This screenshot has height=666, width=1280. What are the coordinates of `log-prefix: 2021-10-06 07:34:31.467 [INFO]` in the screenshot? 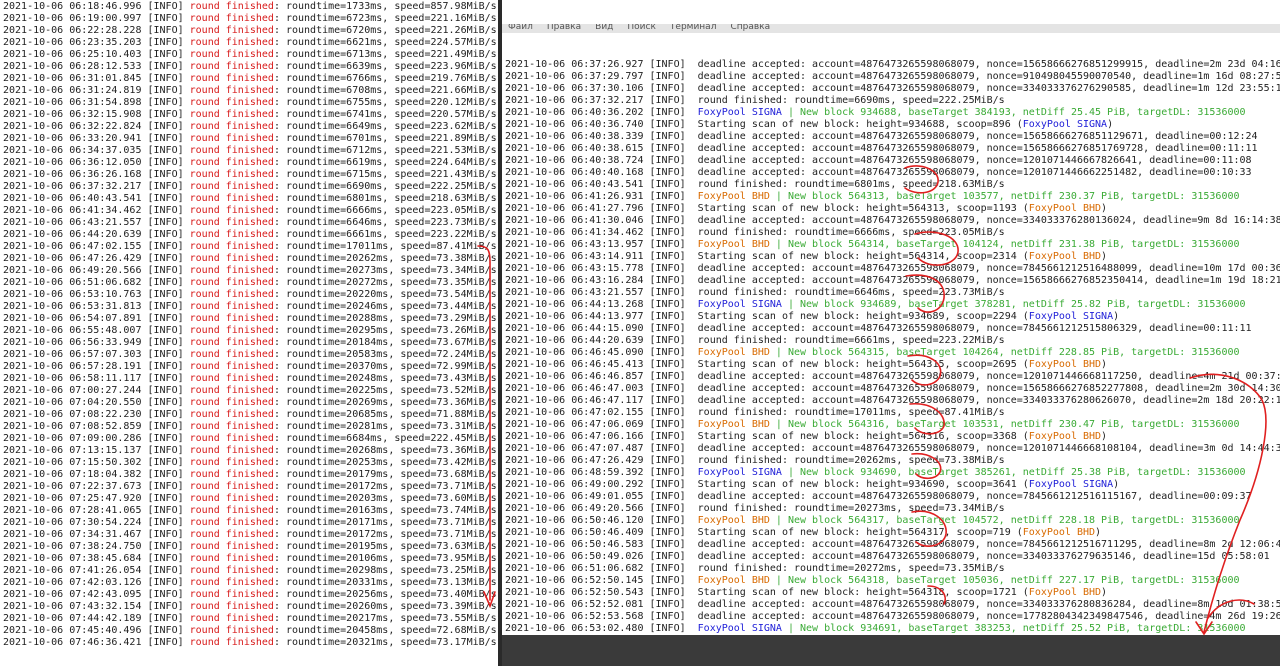 It's located at (96, 534).